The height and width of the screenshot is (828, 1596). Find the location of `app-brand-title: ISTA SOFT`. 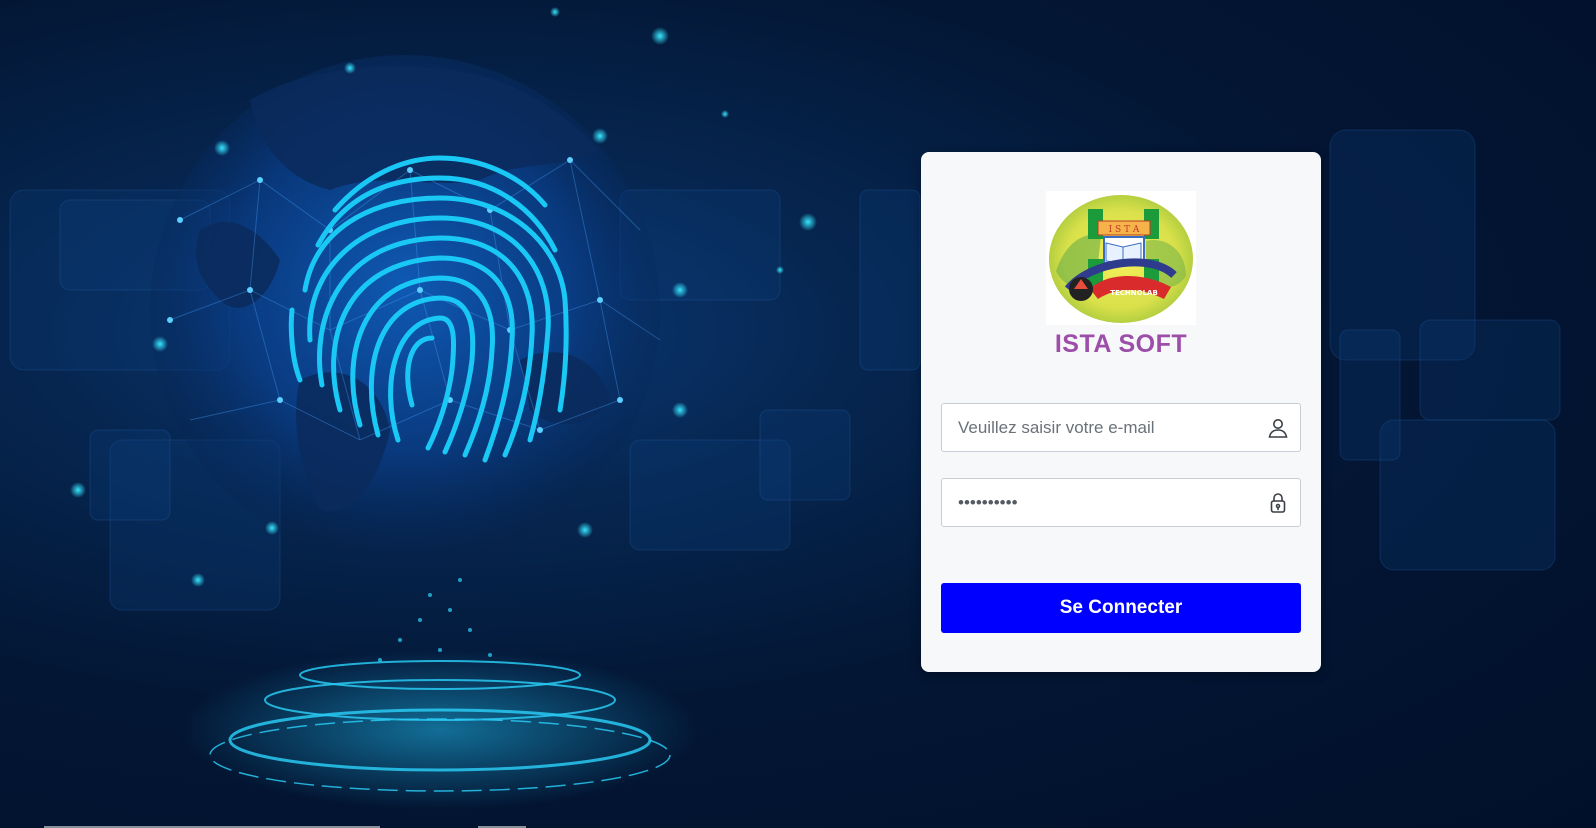

app-brand-title: ISTA SOFT is located at coordinates (1121, 344).